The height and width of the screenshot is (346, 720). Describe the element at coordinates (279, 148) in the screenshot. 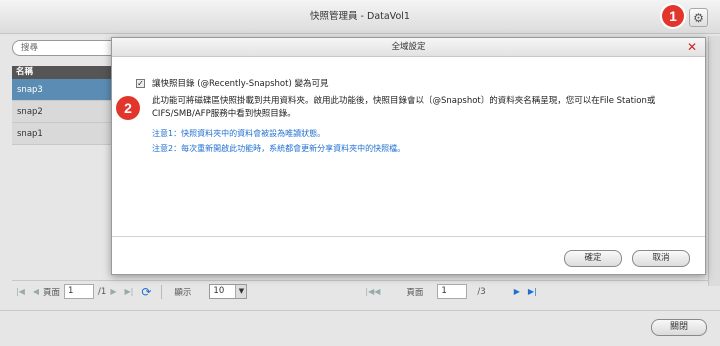

I see `note-2: 注意2：每次重新開啟此功能時，系統都會更新分享資料夾中的快照檔。` at that location.